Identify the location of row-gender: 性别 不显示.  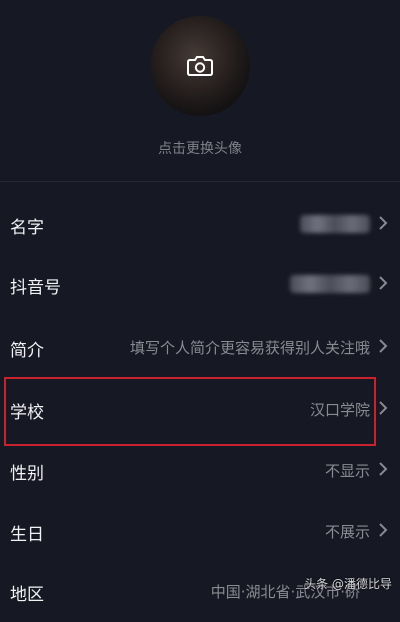
(200, 471).